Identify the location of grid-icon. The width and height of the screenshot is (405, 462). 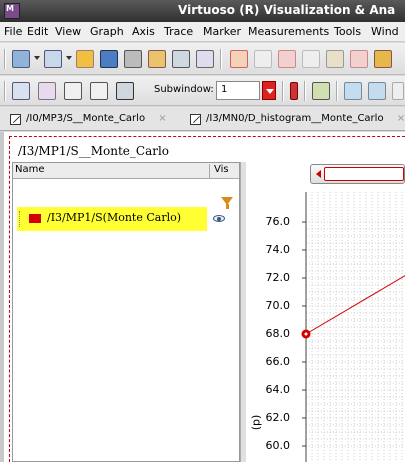
(125, 91).